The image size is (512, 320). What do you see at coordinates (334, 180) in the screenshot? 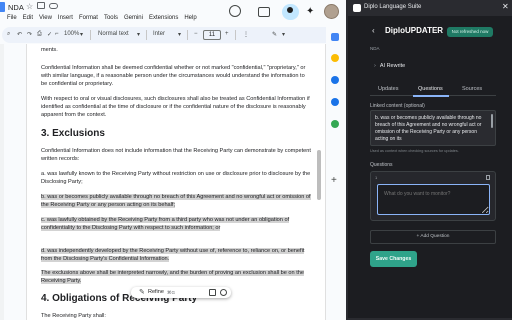
I see `get-addons-icon: +` at bounding box center [334, 180].